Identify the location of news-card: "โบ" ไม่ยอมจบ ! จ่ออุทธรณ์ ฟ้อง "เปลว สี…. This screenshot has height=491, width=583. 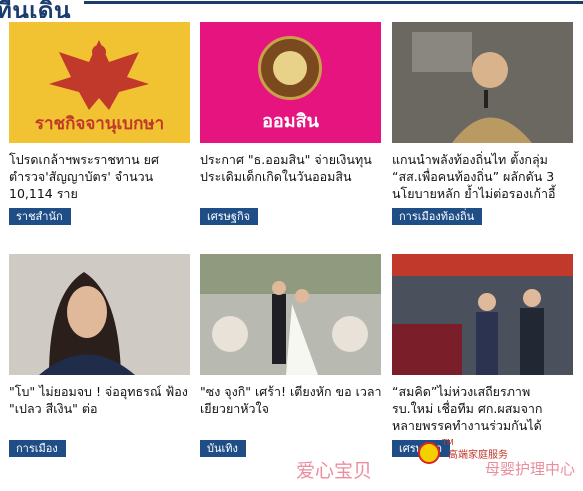
(100, 355).